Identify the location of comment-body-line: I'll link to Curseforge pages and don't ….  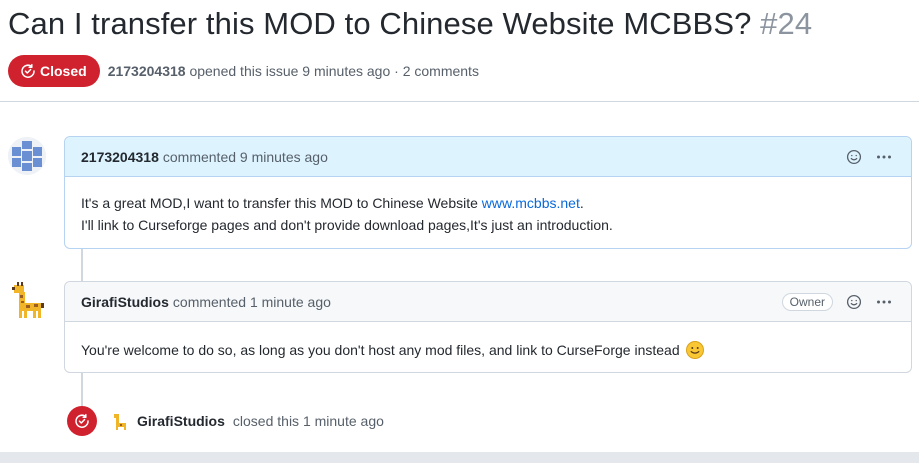
(347, 225).